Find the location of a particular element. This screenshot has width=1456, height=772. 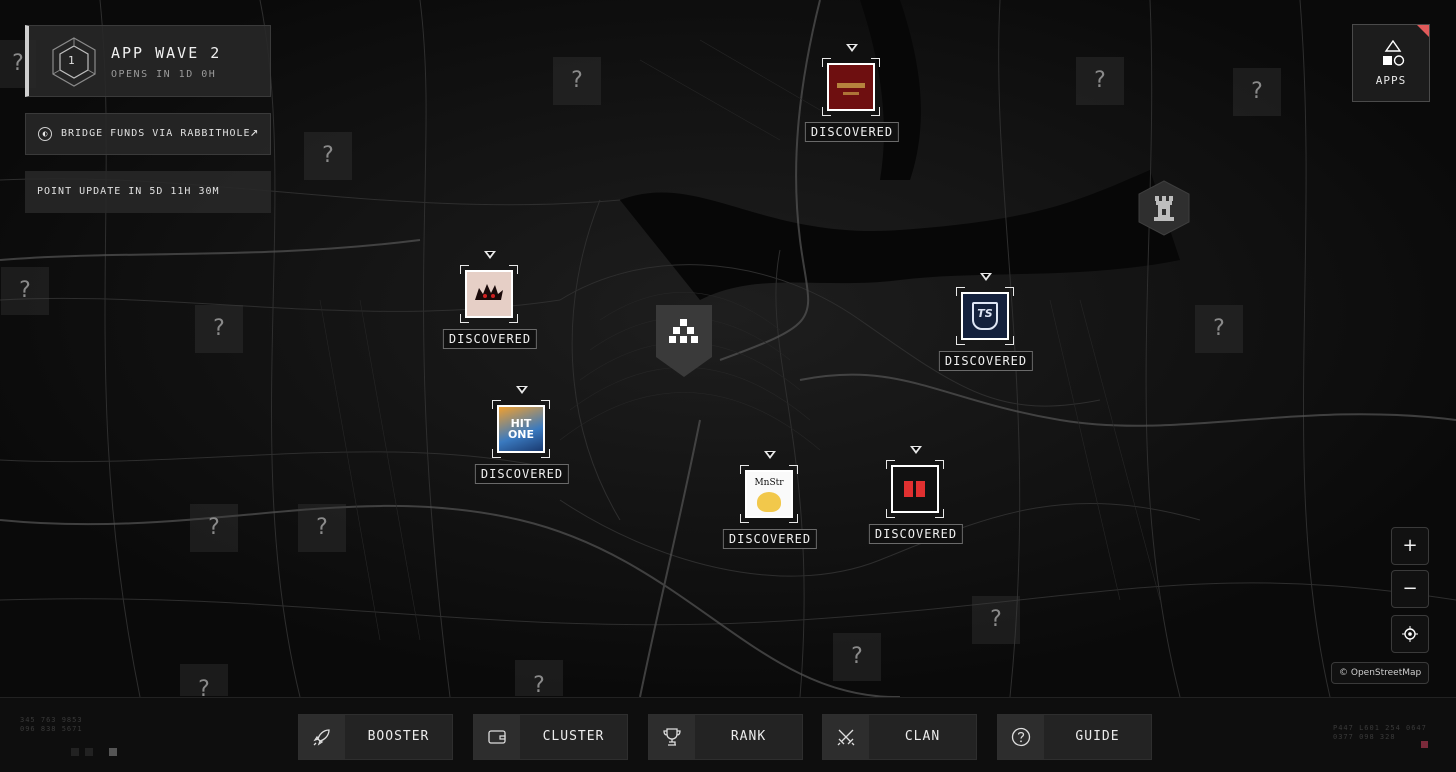

coords-left: 345 763 9853 096 838 5671 is located at coordinates (51, 724).